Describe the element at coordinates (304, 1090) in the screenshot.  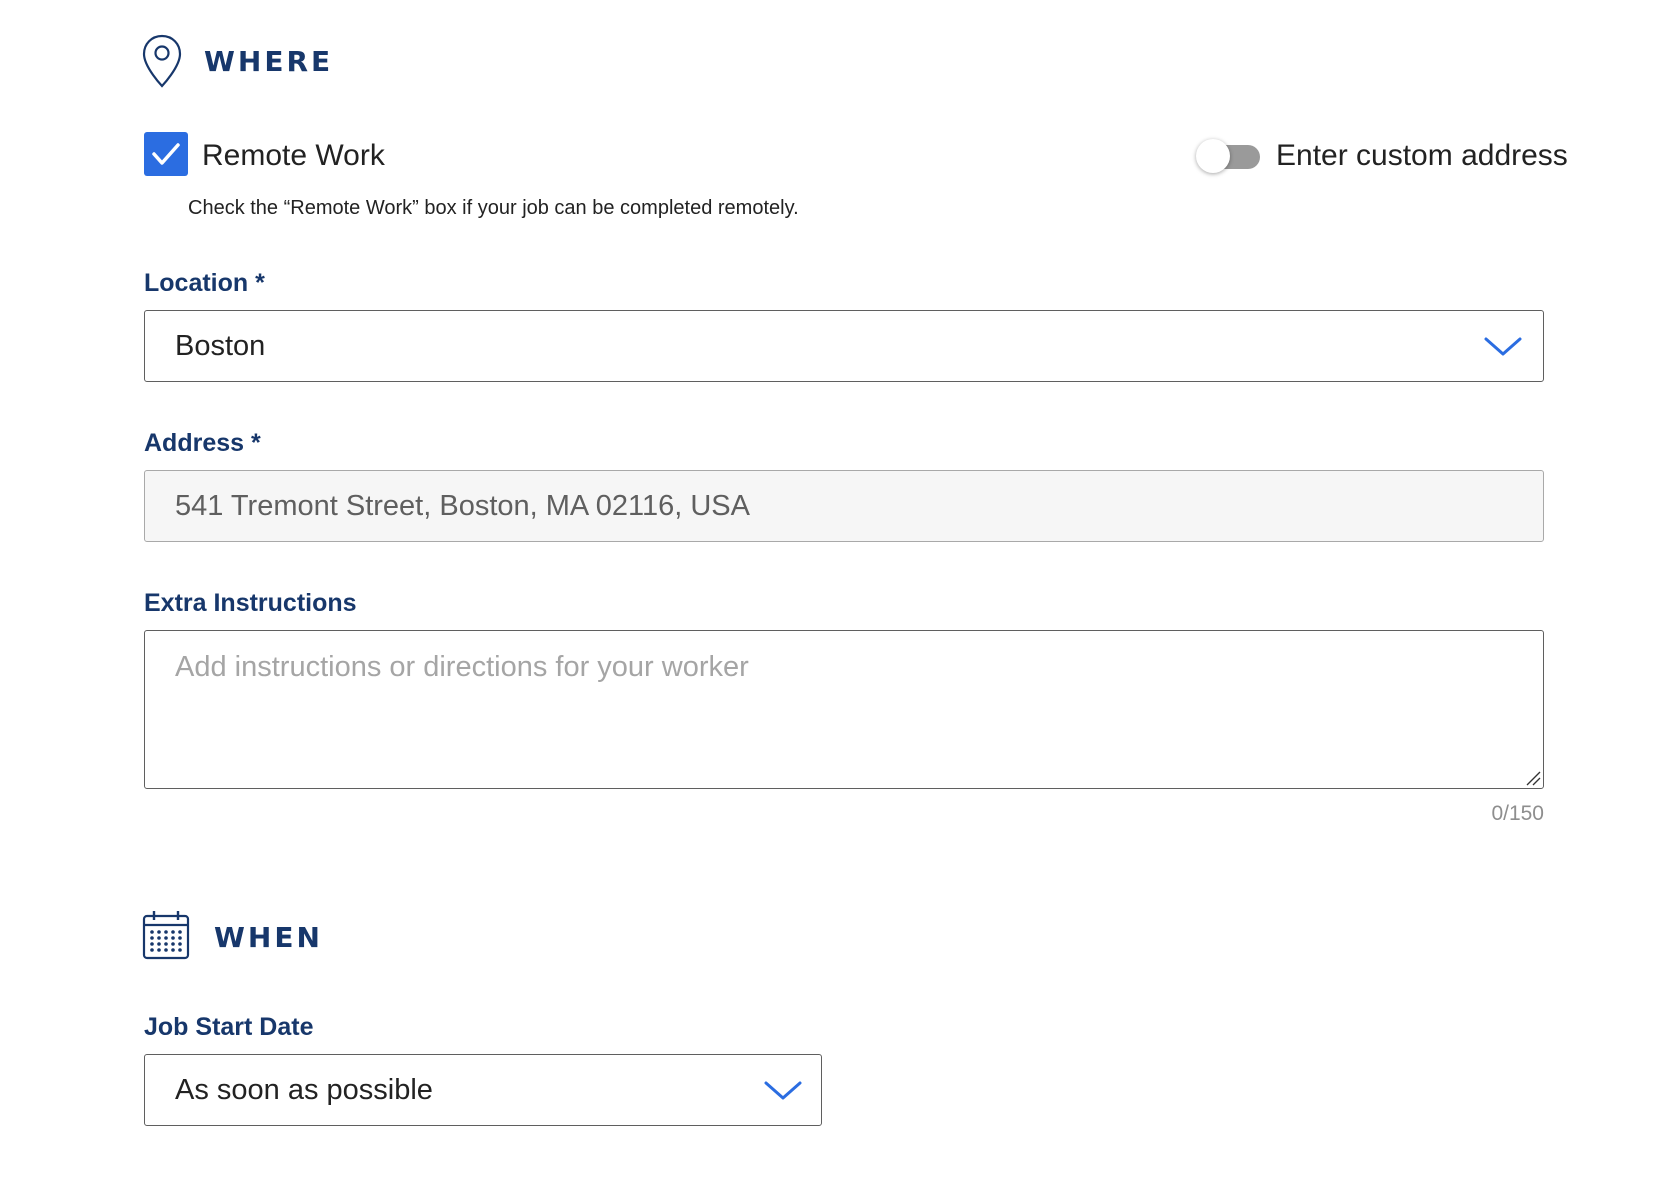
I see `job-start-date-selected-value: As soon as possible` at that location.